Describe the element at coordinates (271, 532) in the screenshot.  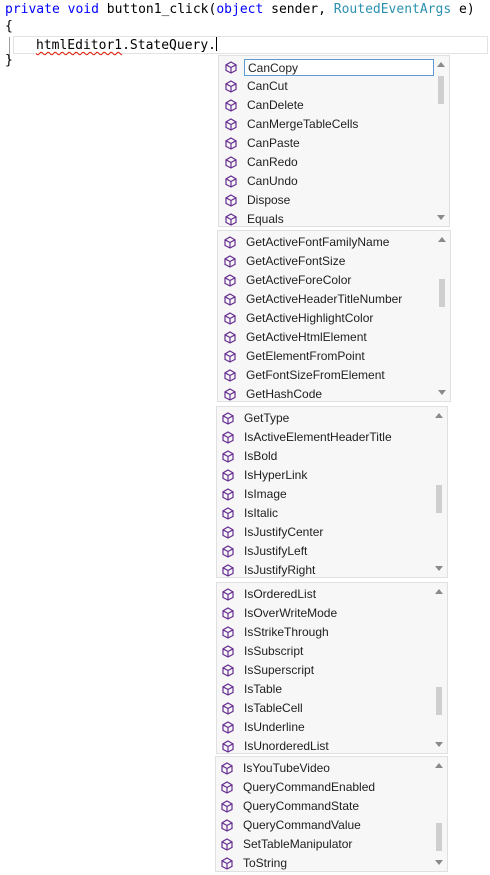
I see `completion-item-isjustifycenter: IsJustifyCenter` at that location.